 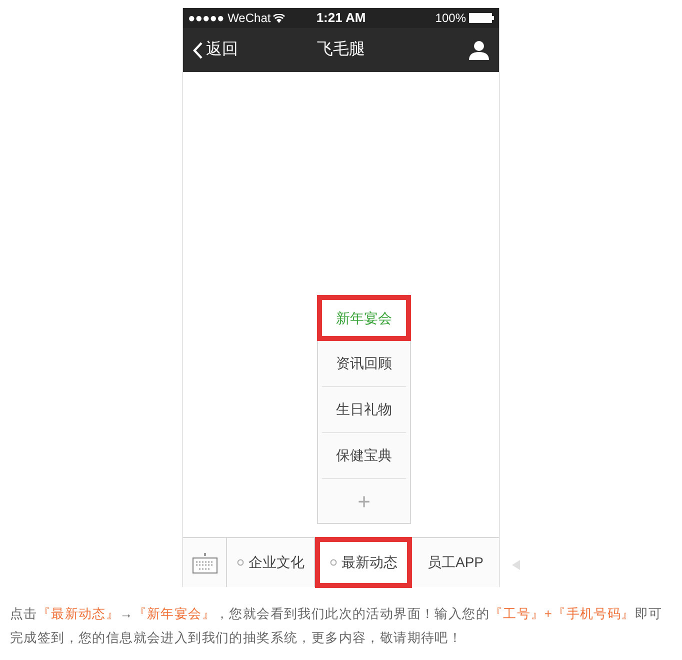 I want to click on status-time: 1:21 AM, so click(x=341, y=18).